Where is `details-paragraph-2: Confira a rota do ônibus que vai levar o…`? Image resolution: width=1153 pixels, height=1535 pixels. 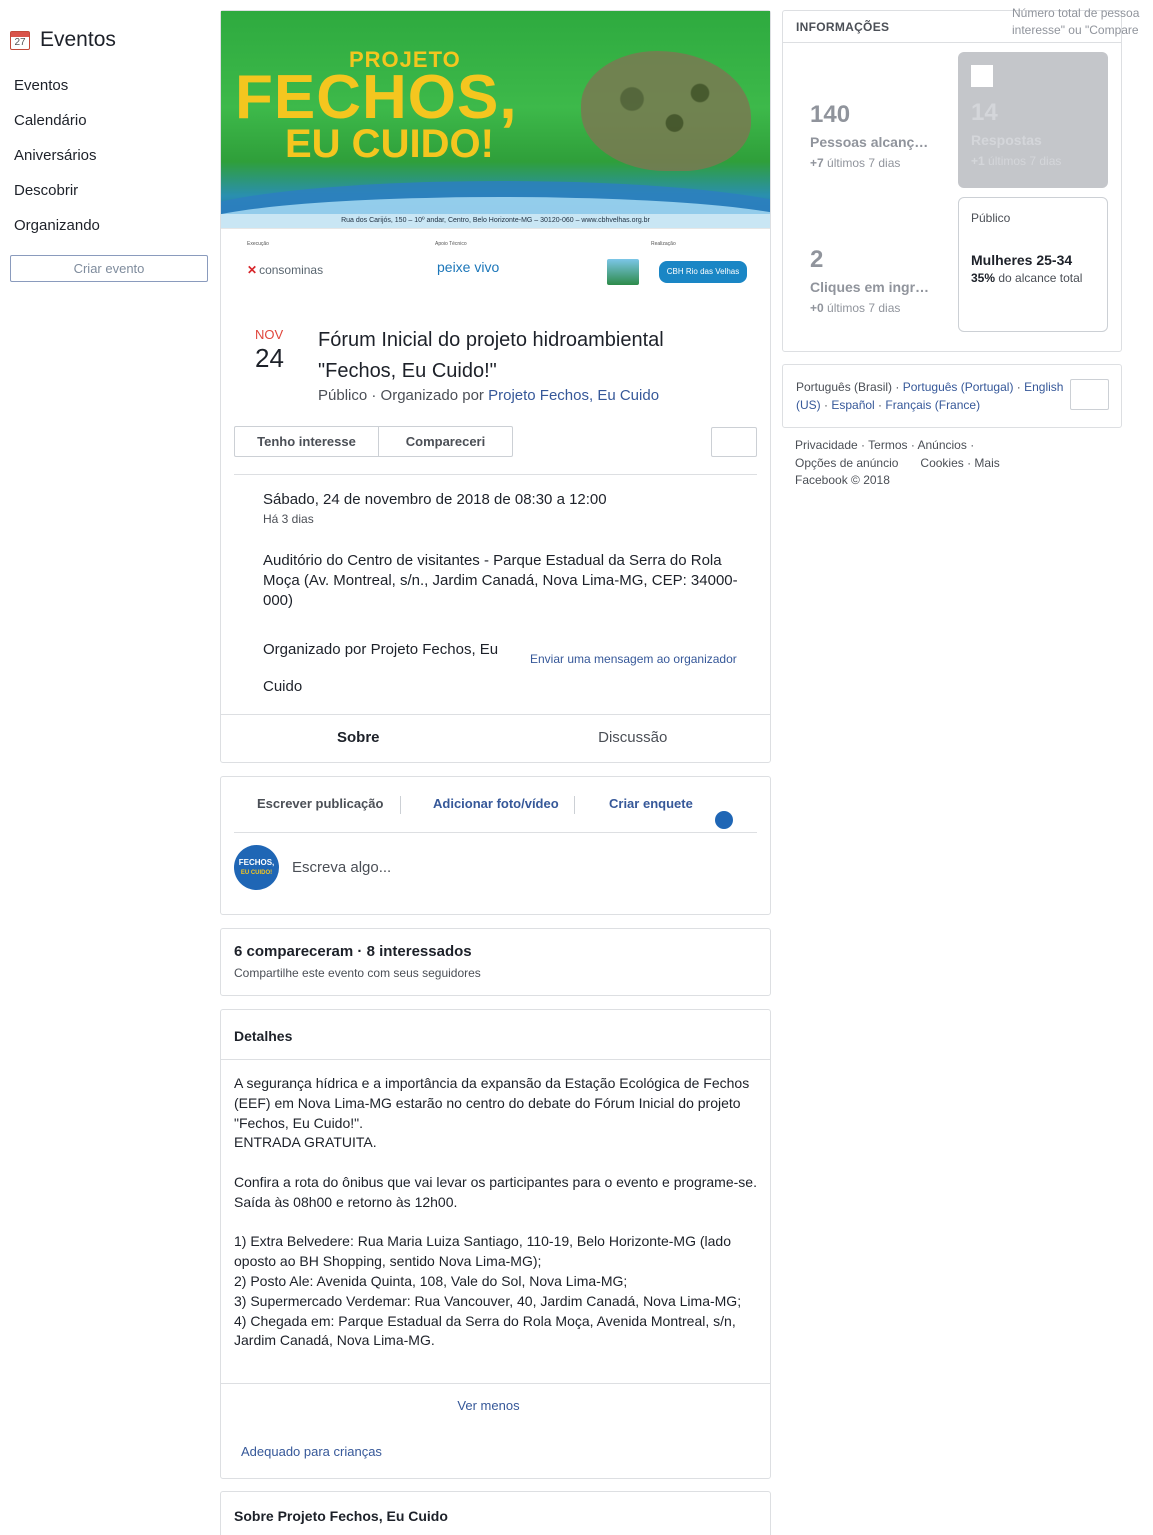
details-paragraph-2: Confira a rota do ônibus que vai levar o… is located at coordinates (495, 1191).